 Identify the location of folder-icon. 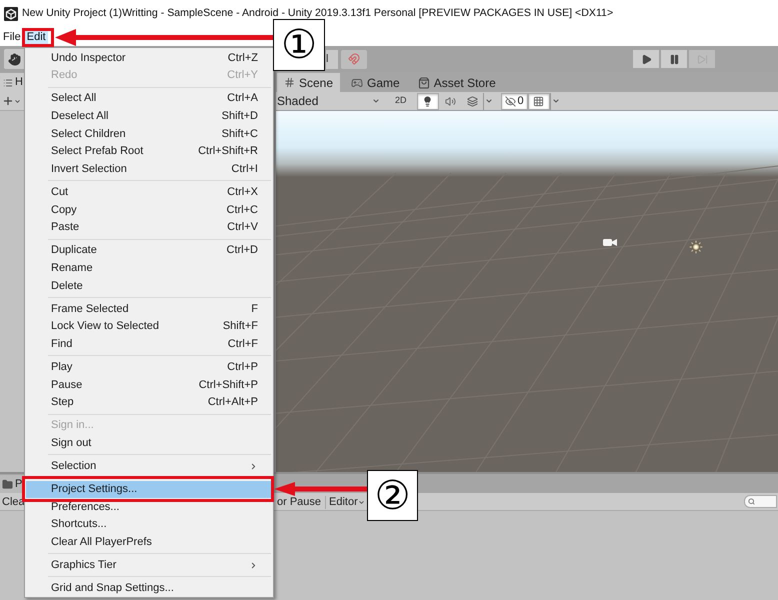
(7, 484).